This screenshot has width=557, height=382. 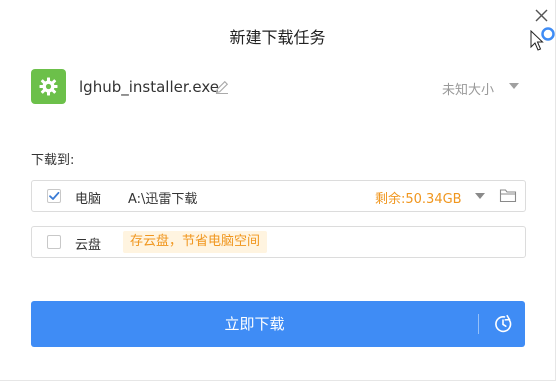 What do you see at coordinates (149, 87) in the screenshot?
I see `file-name-field: lghub_installer.exe` at bounding box center [149, 87].